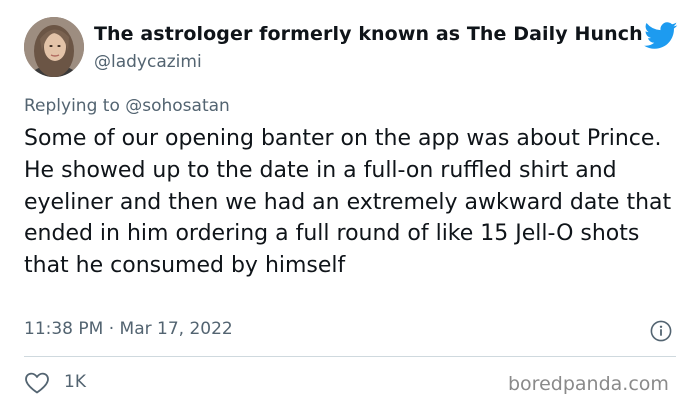 Image resolution: width=700 pixels, height=410 pixels. I want to click on replying-to-line: Replying to @sohosatan, so click(127, 106).